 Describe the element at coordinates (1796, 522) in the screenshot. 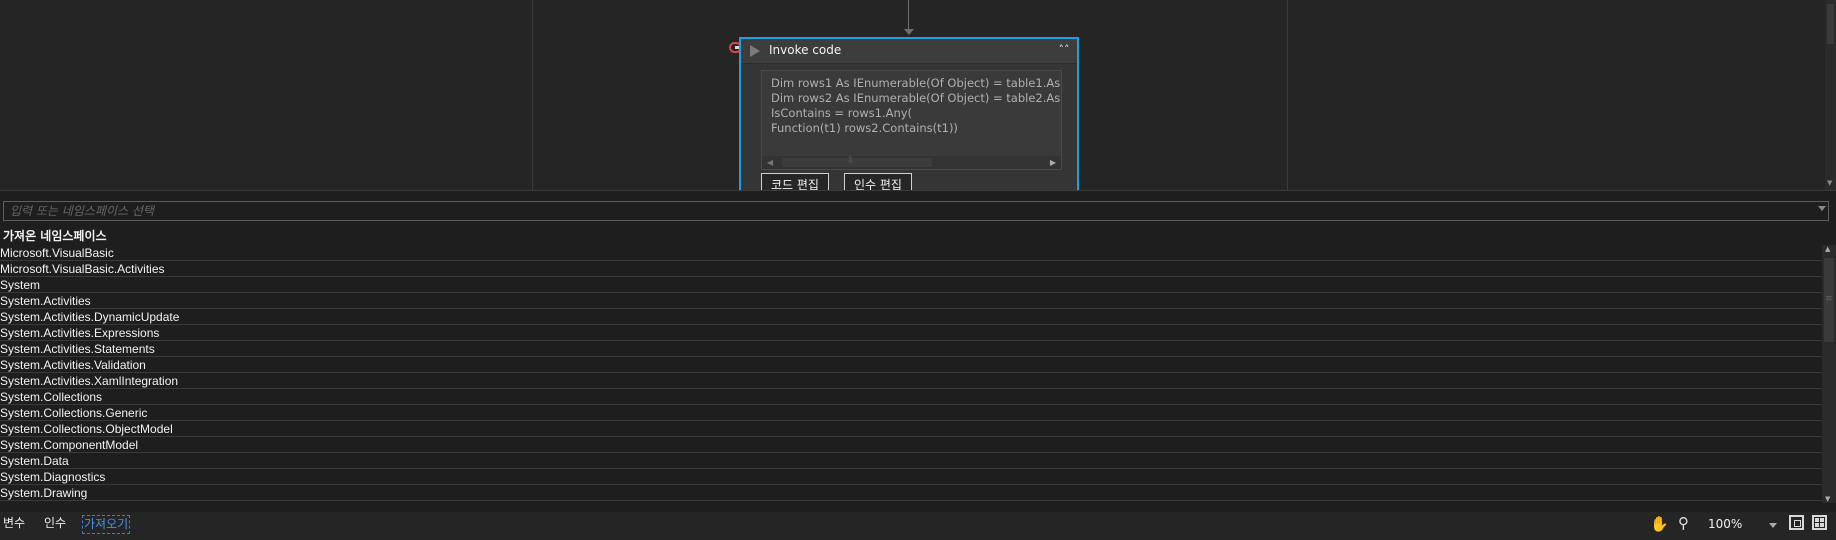

I see `fit-to-screen-icon` at that location.